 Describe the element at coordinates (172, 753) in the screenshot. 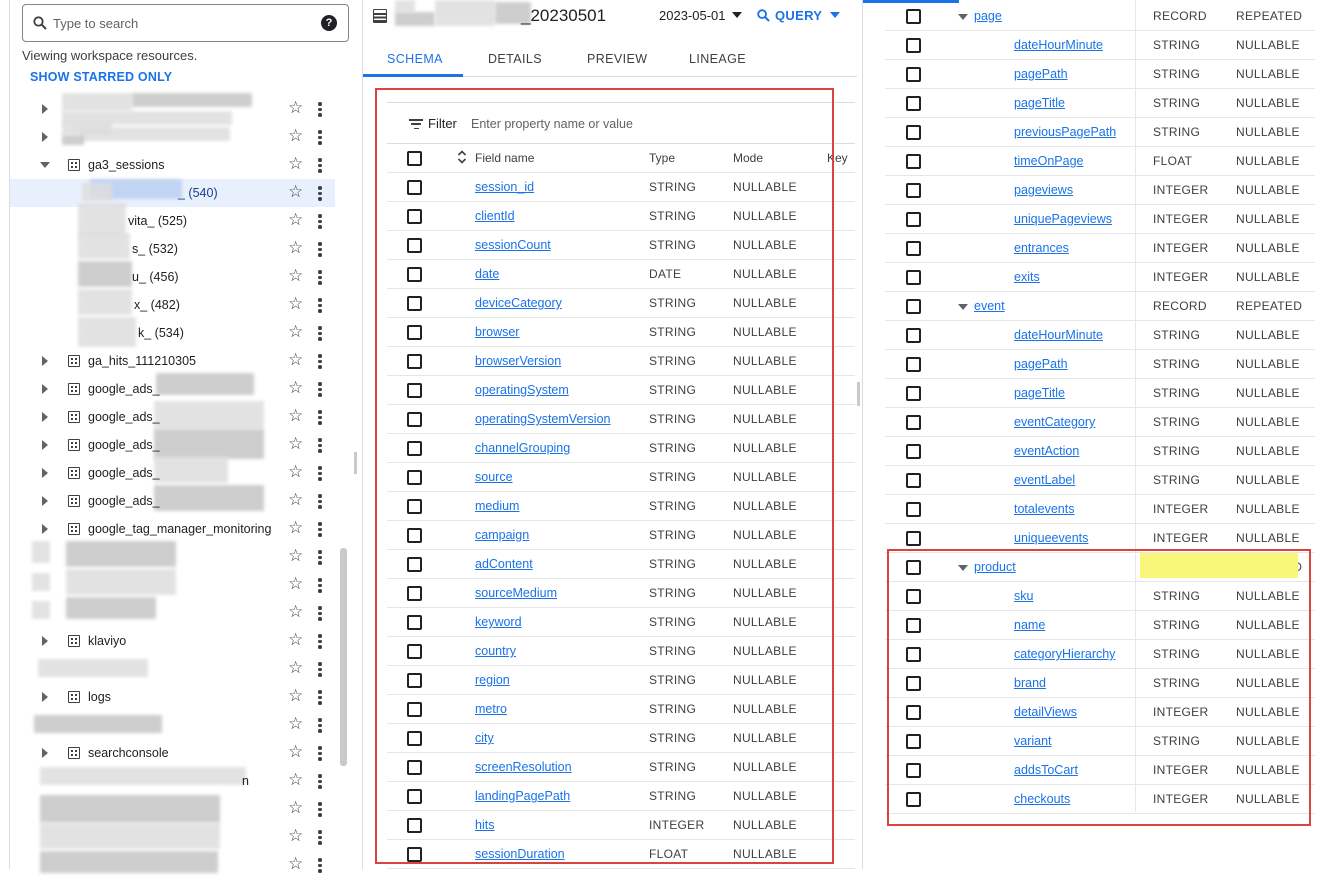

I see `tree-item: searchconsole ☆` at that location.